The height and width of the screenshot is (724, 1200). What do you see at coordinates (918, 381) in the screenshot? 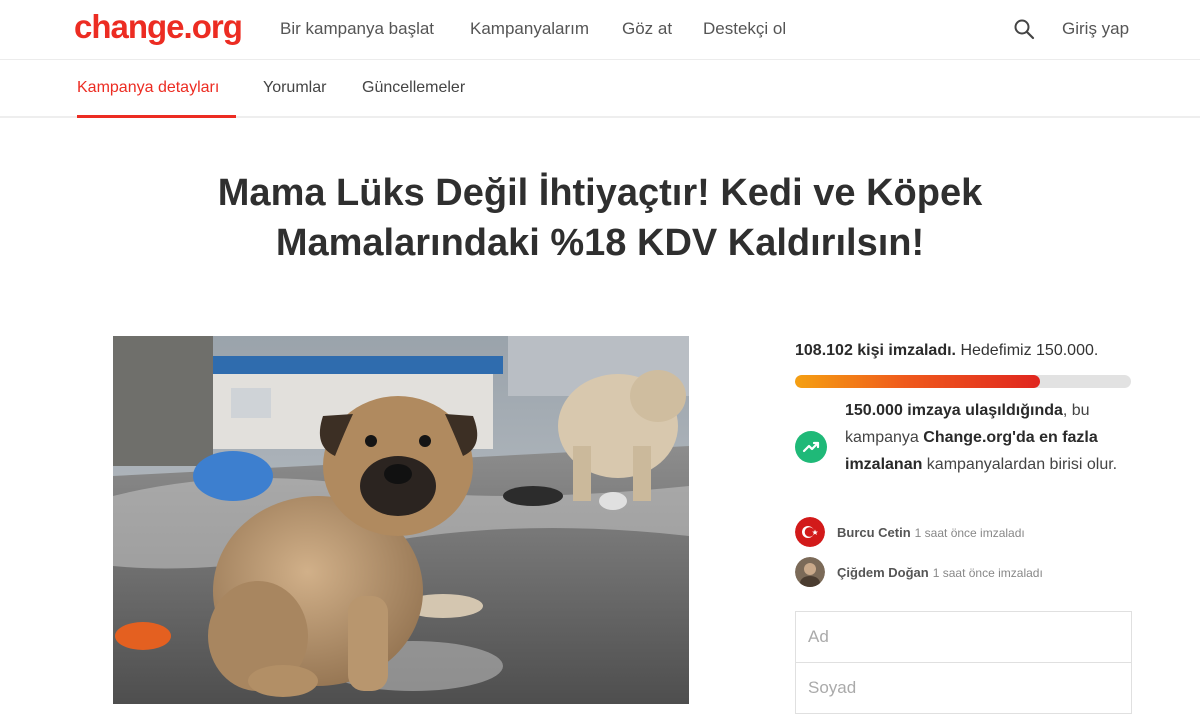
I see `progress-fill` at bounding box center [918, 381].